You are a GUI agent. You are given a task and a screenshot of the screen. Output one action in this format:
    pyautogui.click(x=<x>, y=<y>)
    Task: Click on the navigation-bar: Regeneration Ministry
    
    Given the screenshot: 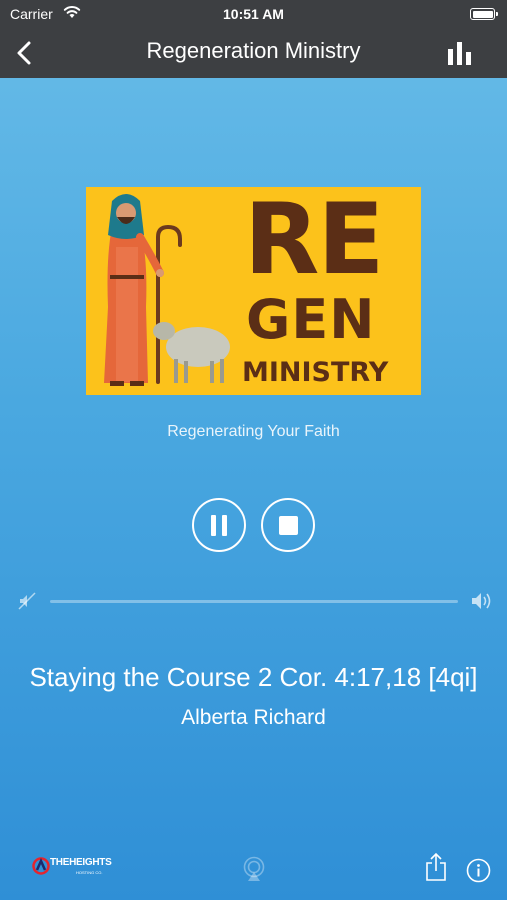 What is the action you would take?
    pyautogui.click(x=253, y=53)
    